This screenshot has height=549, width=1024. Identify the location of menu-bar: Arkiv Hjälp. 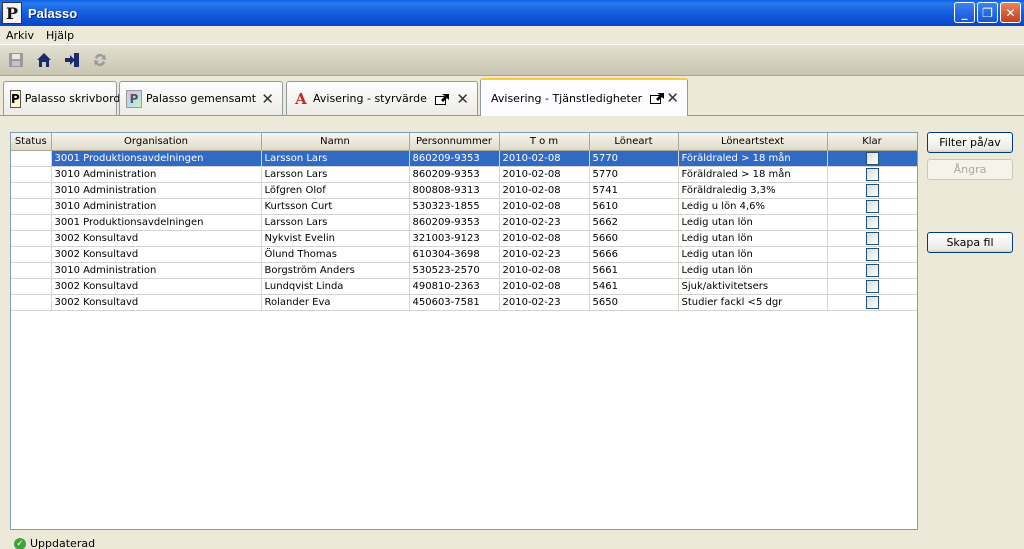
(512, 35).